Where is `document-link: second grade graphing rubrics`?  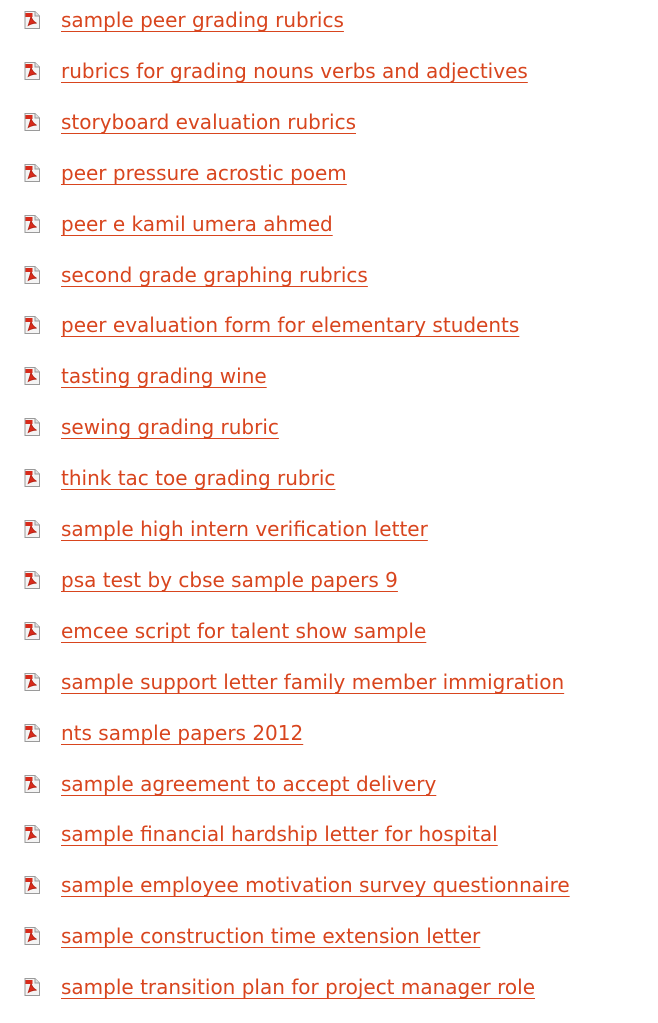
document-link: second grade graphing rubrics is located at coordinates (214, 275).